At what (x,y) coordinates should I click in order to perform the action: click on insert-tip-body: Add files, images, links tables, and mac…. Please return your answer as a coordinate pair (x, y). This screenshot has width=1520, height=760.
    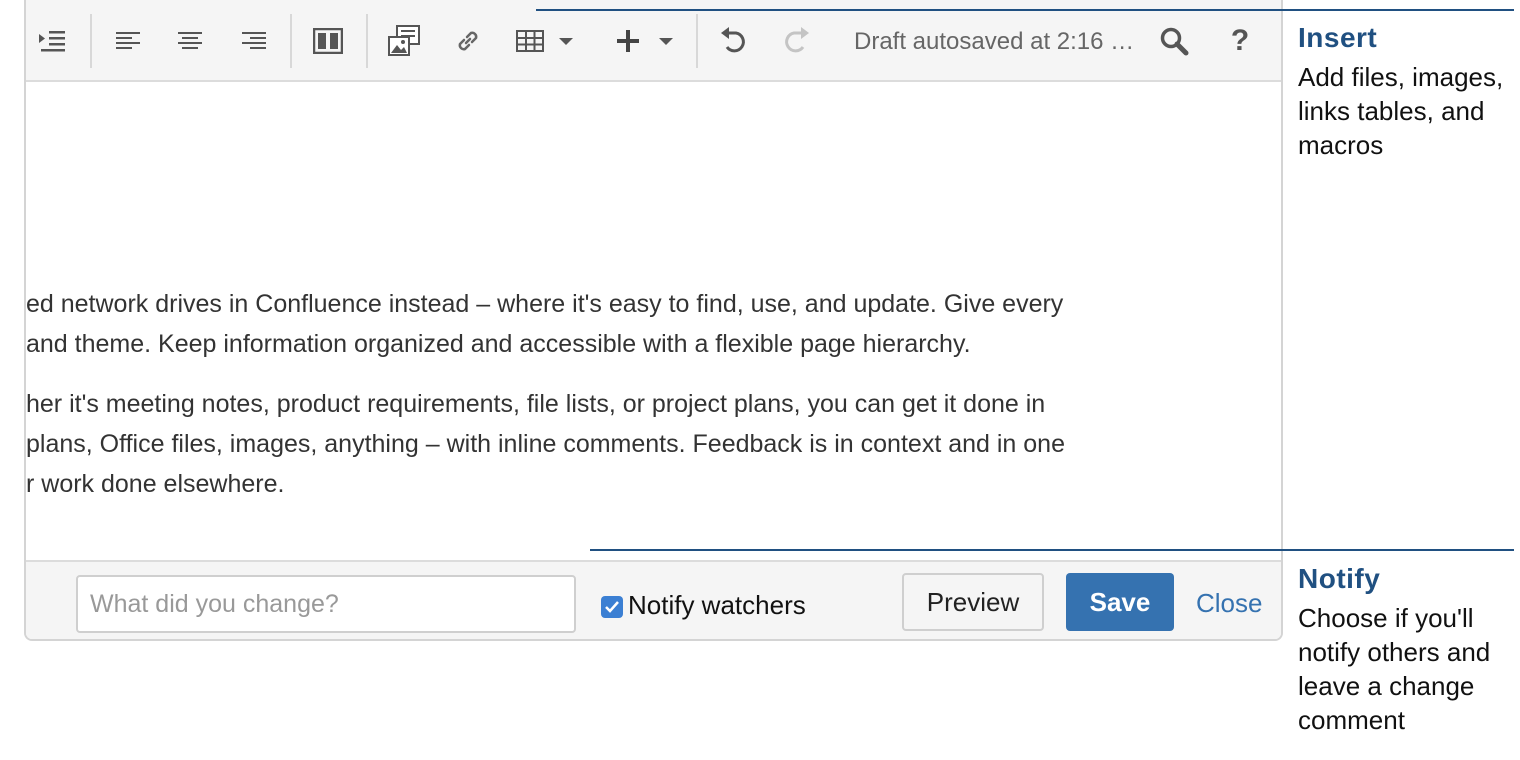
    Looking at the image, I should click on (1401, 111).